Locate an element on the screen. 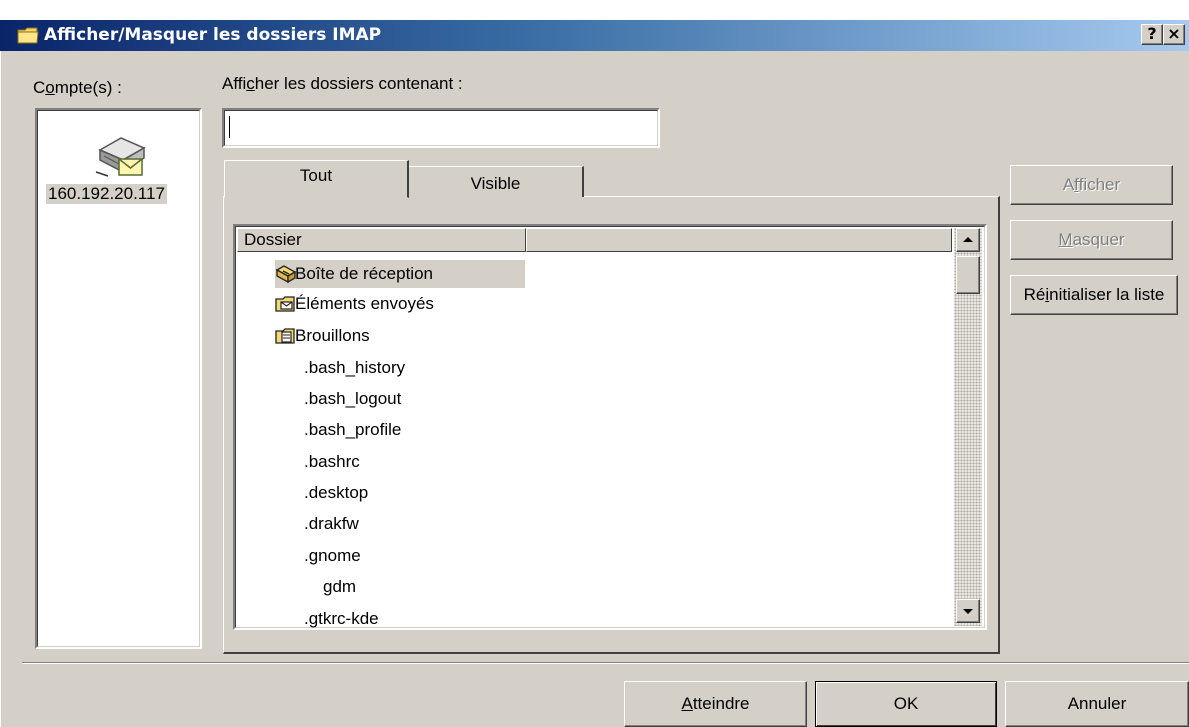  list-item: Boîte de réception is located at coordinates (400, 274).